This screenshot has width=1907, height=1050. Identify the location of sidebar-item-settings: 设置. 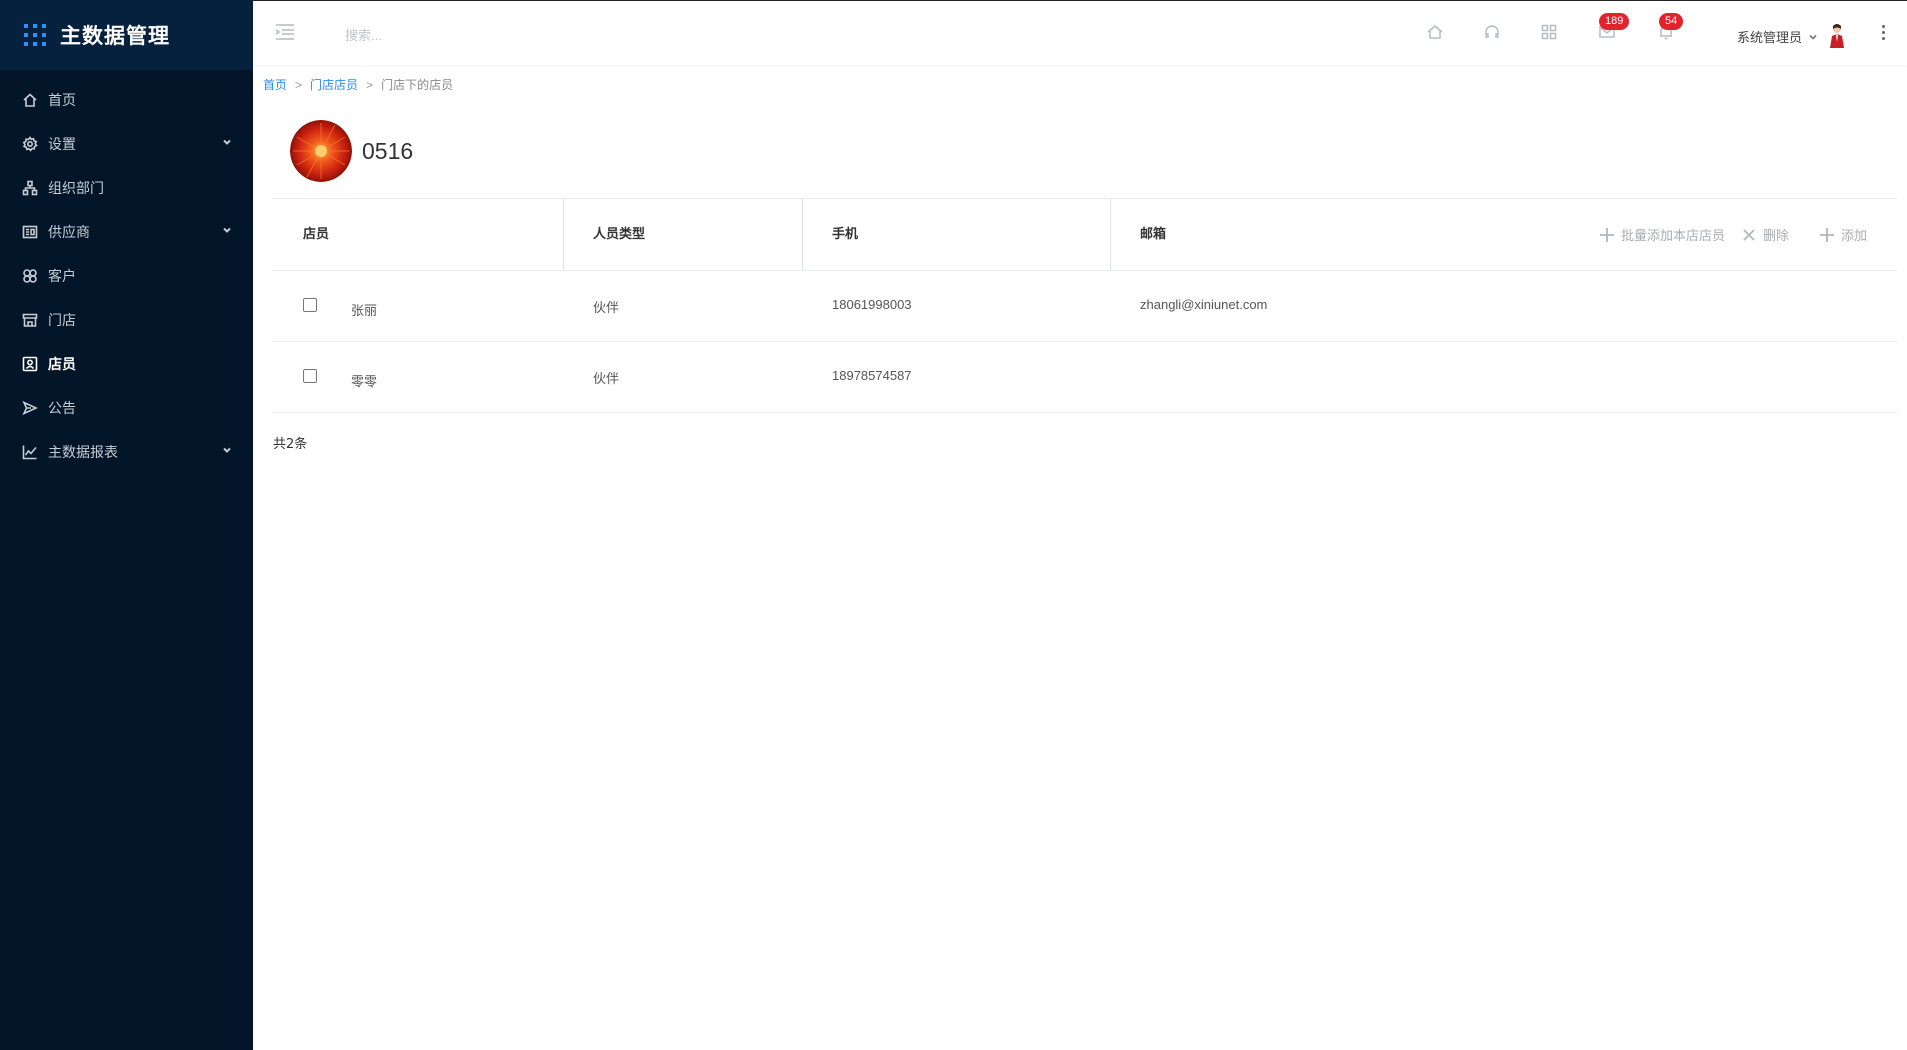
(126, 144).